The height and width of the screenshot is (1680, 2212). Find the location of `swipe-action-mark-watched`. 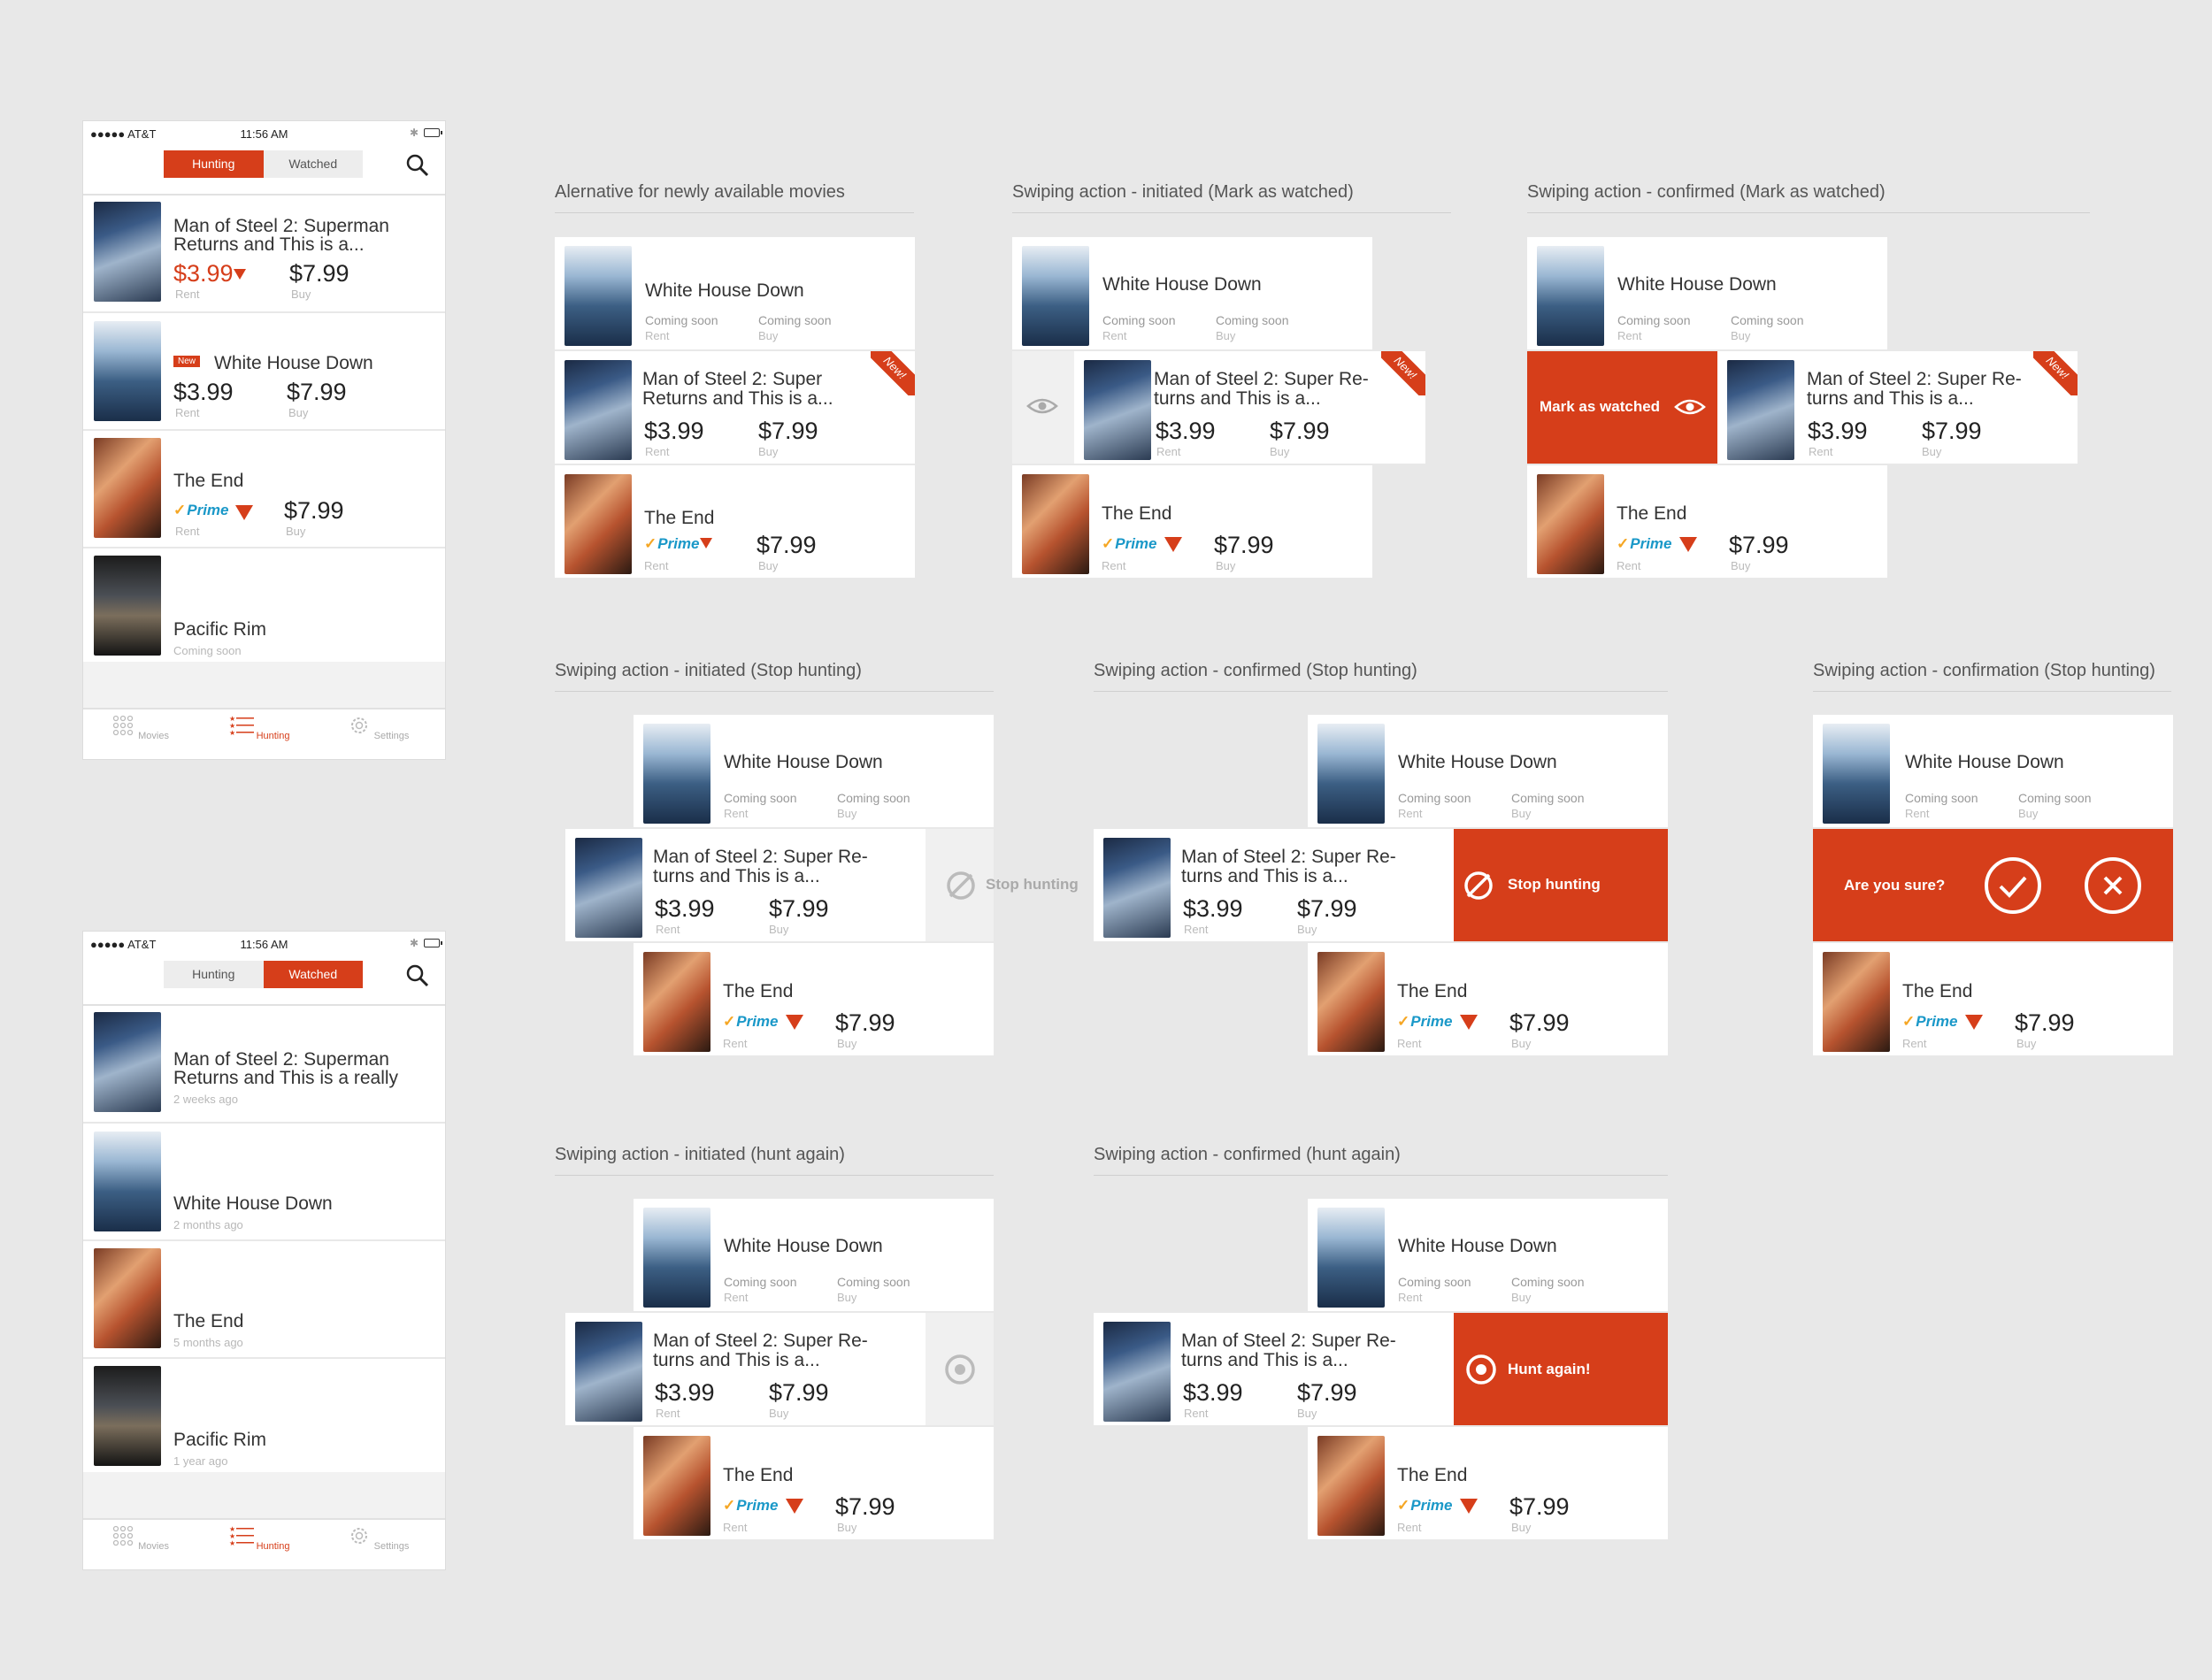

swipe-action-mark-watched is located at coordinates (1043, 407).